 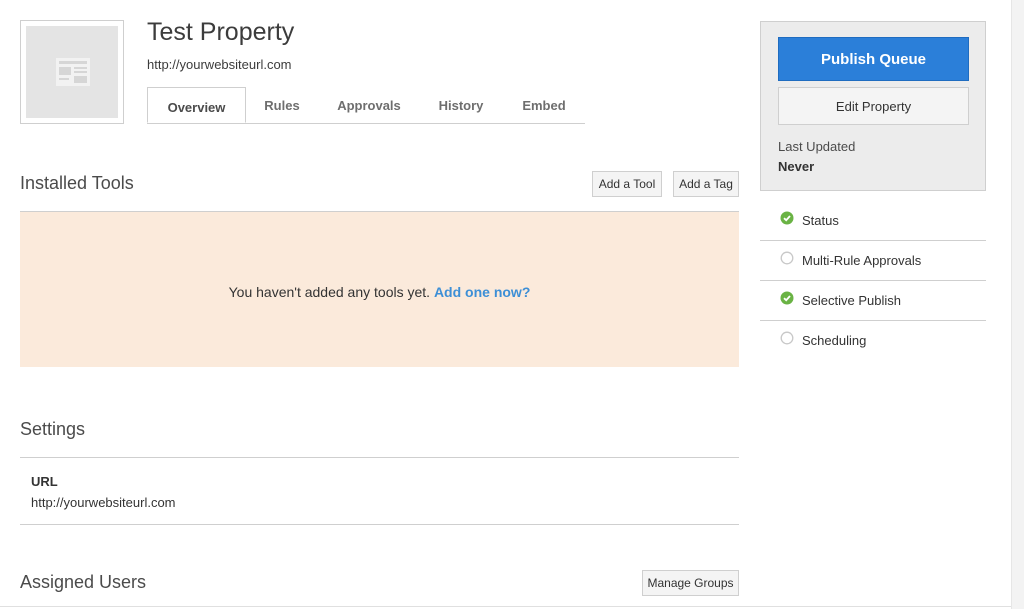 What do you see at coordinates (627, 184) in the screenshot?
I see `add-tool-button: Add a Tool` at bounding box center [627, 184].